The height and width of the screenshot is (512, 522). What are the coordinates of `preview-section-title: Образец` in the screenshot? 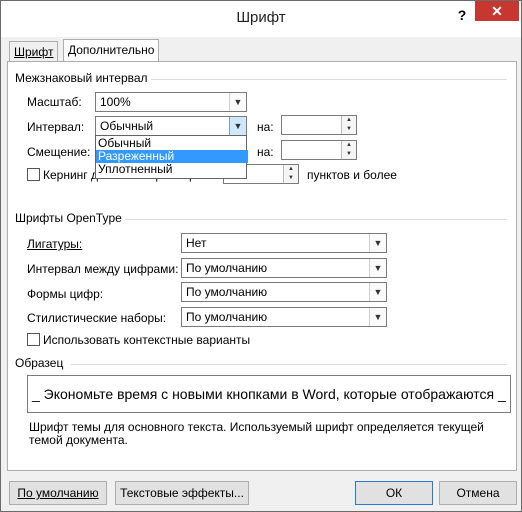 It's located at (39, 363).